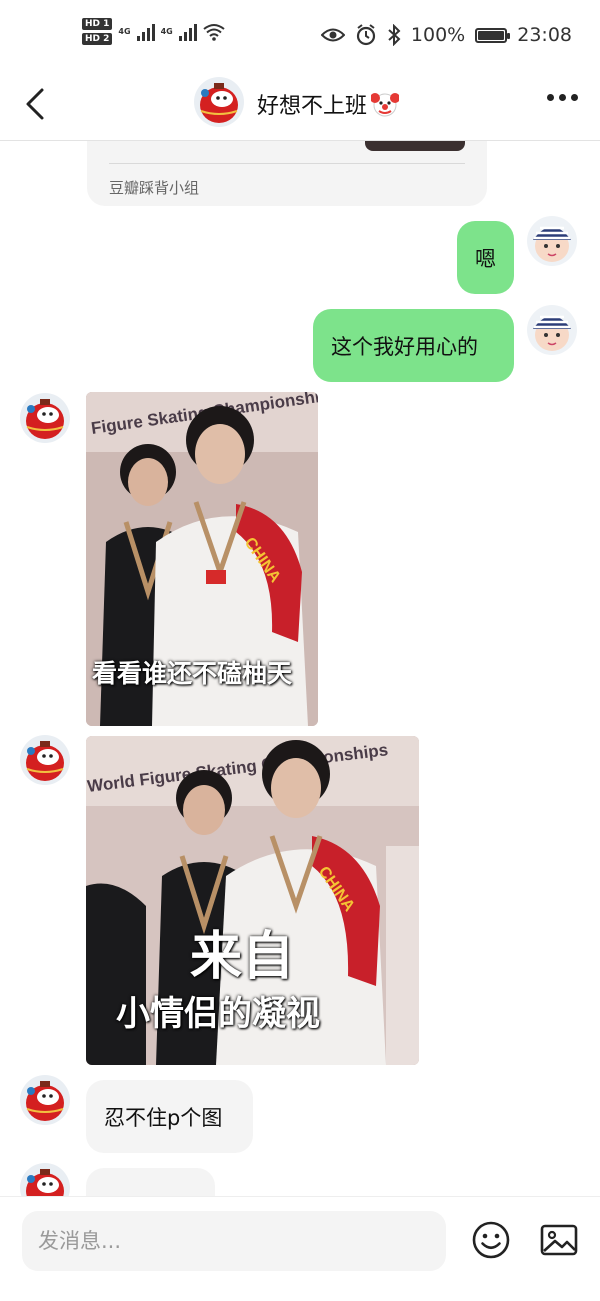  I want to click on status-left: HD 1 HD 2 4G 4G, so click(153, 31).